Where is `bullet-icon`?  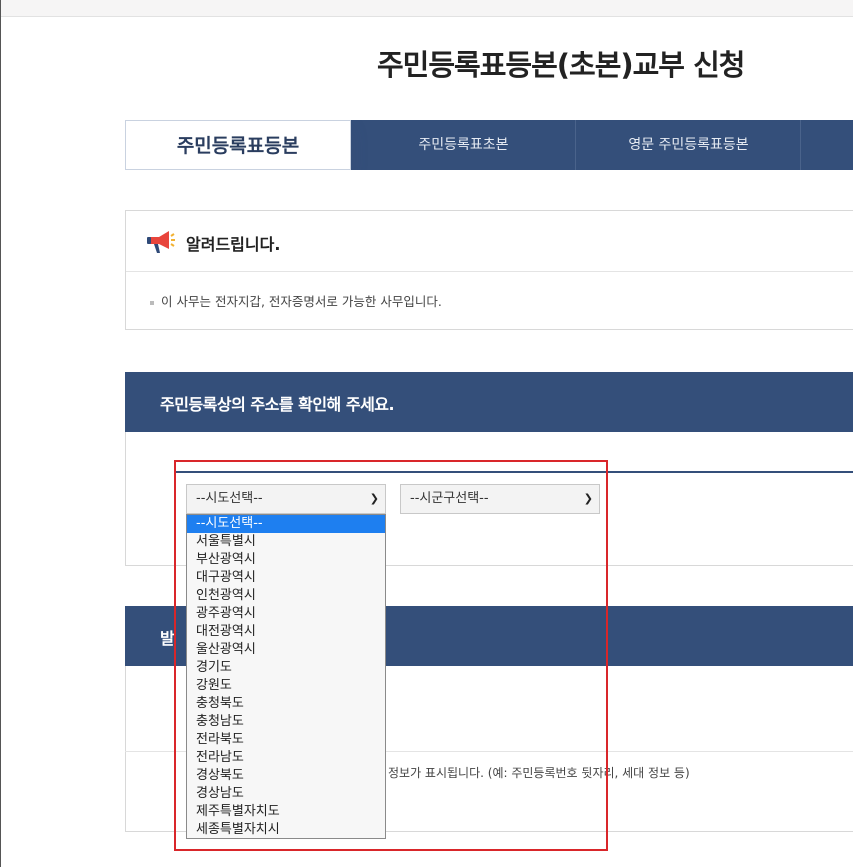 bullet-icon is located at coordinates (152, 302).